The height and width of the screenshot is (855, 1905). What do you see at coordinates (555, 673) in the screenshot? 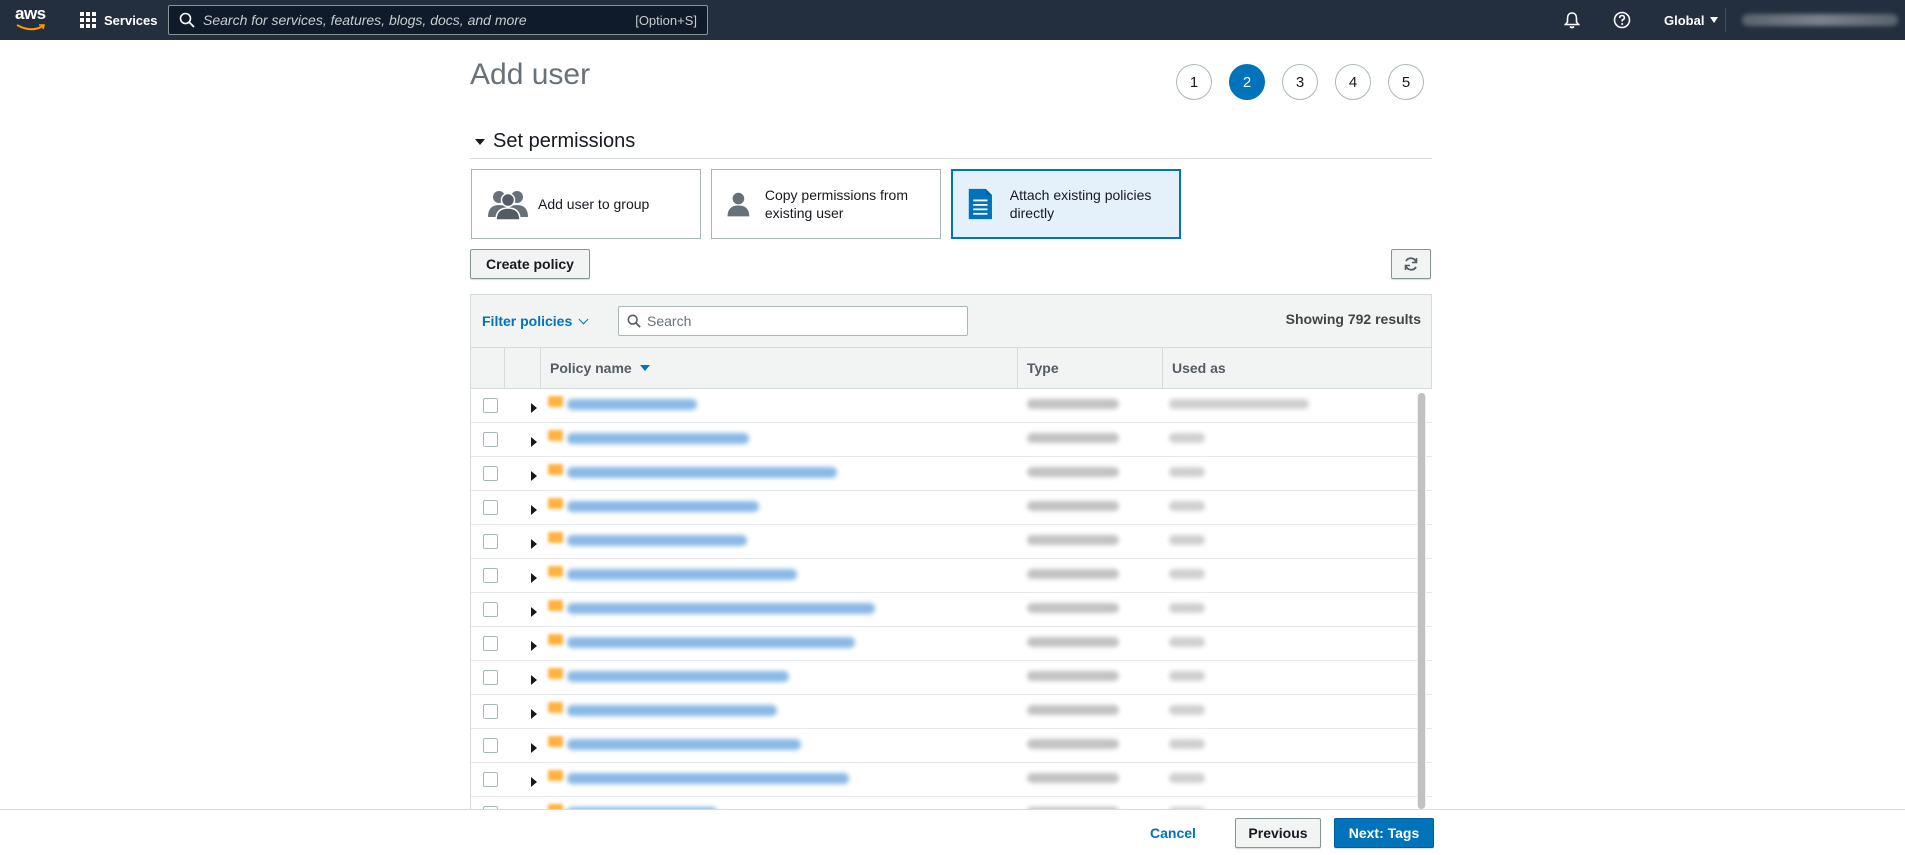
I see `policy-icon` at bounding box center [555, 673].